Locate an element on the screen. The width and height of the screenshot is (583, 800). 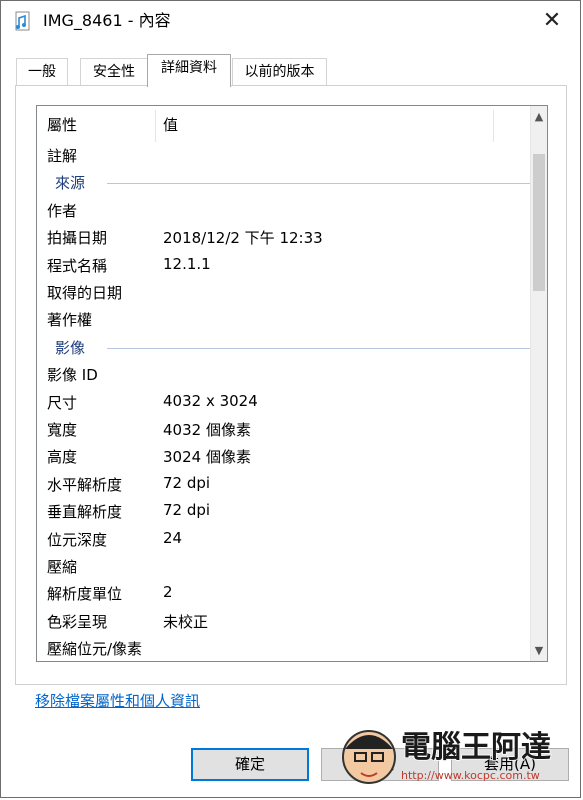
watermark-name: 電腦王阿達 is located at coordinates (476, 747).